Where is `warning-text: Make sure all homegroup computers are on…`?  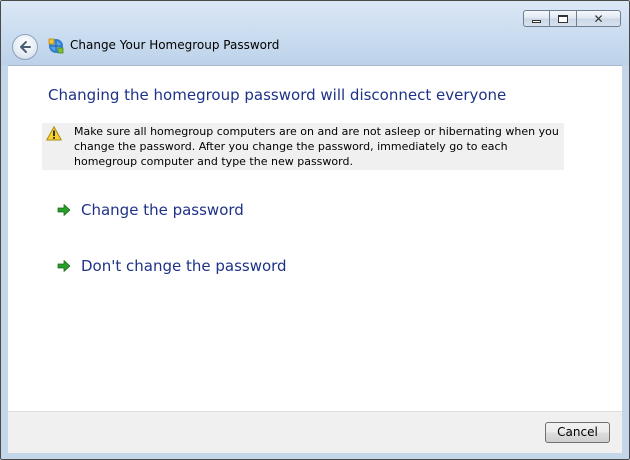
warning-text: Make sure all homegroup computers are on… is located at coordinates (316, 146).